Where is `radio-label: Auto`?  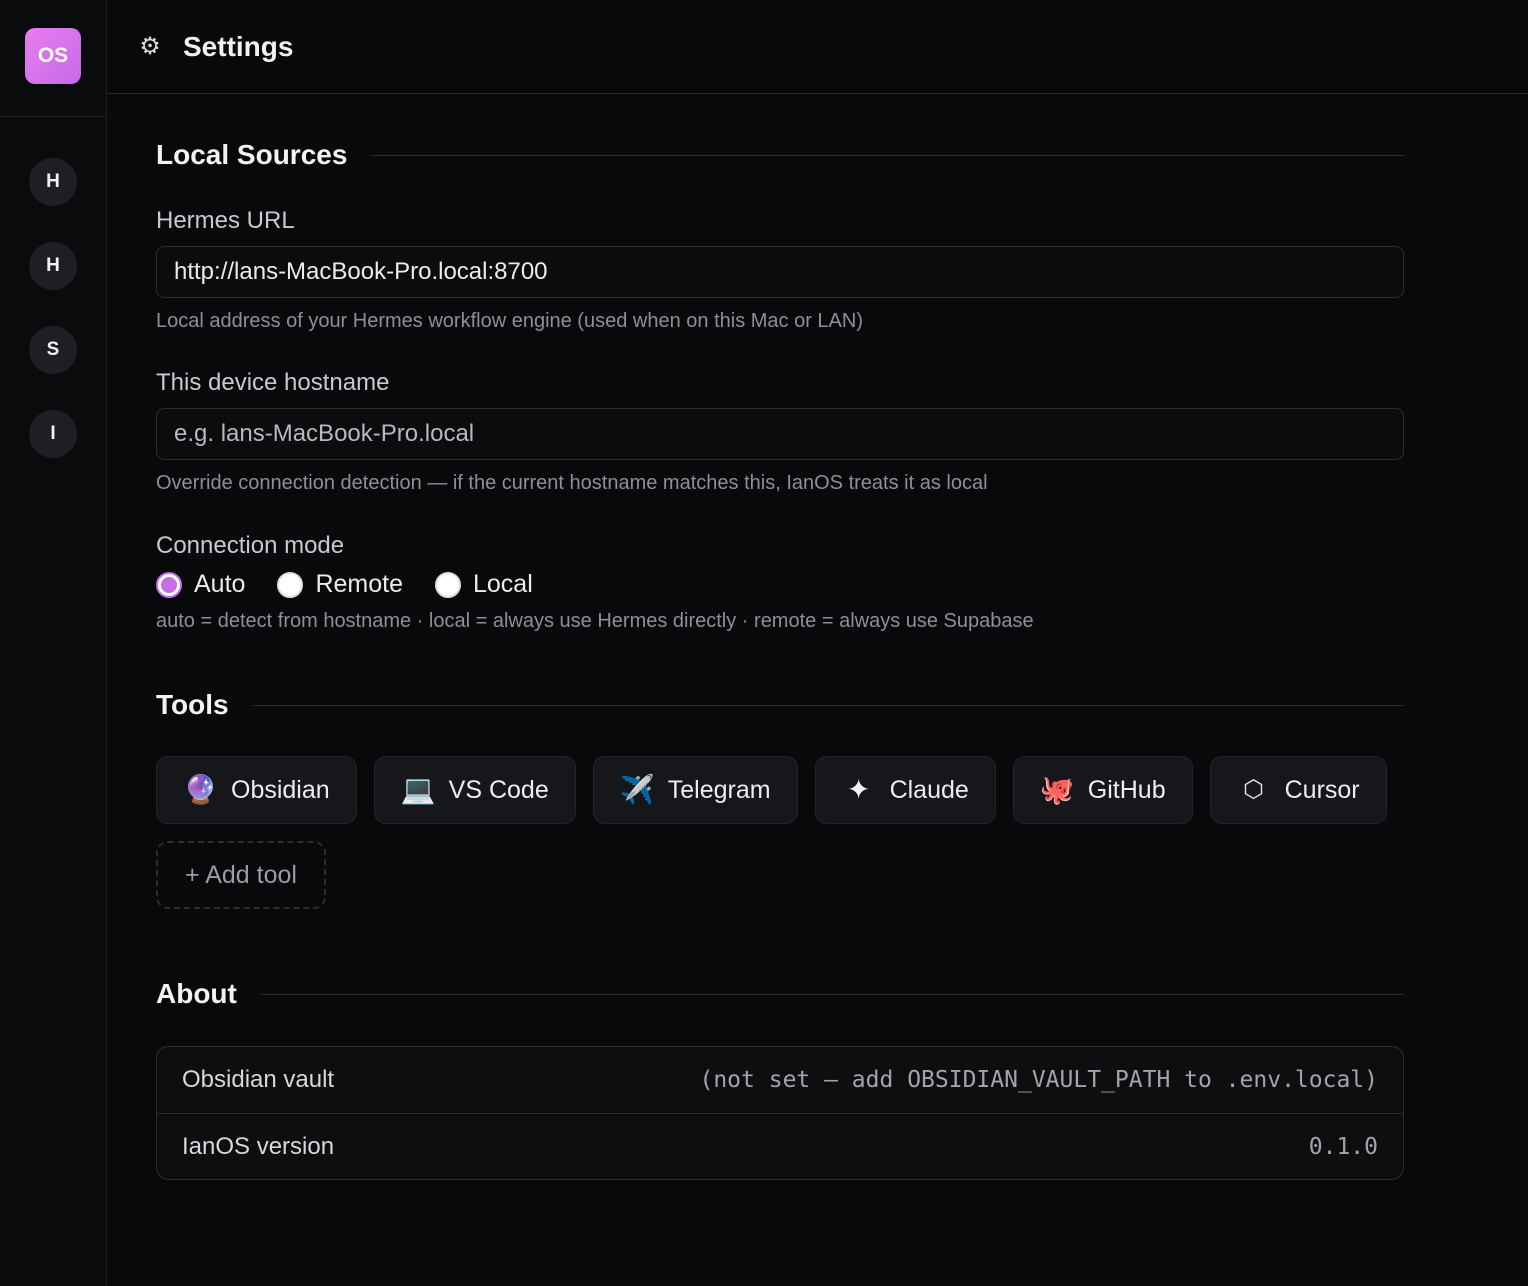 radio-label: Auto is located at coordinates (220, 584).